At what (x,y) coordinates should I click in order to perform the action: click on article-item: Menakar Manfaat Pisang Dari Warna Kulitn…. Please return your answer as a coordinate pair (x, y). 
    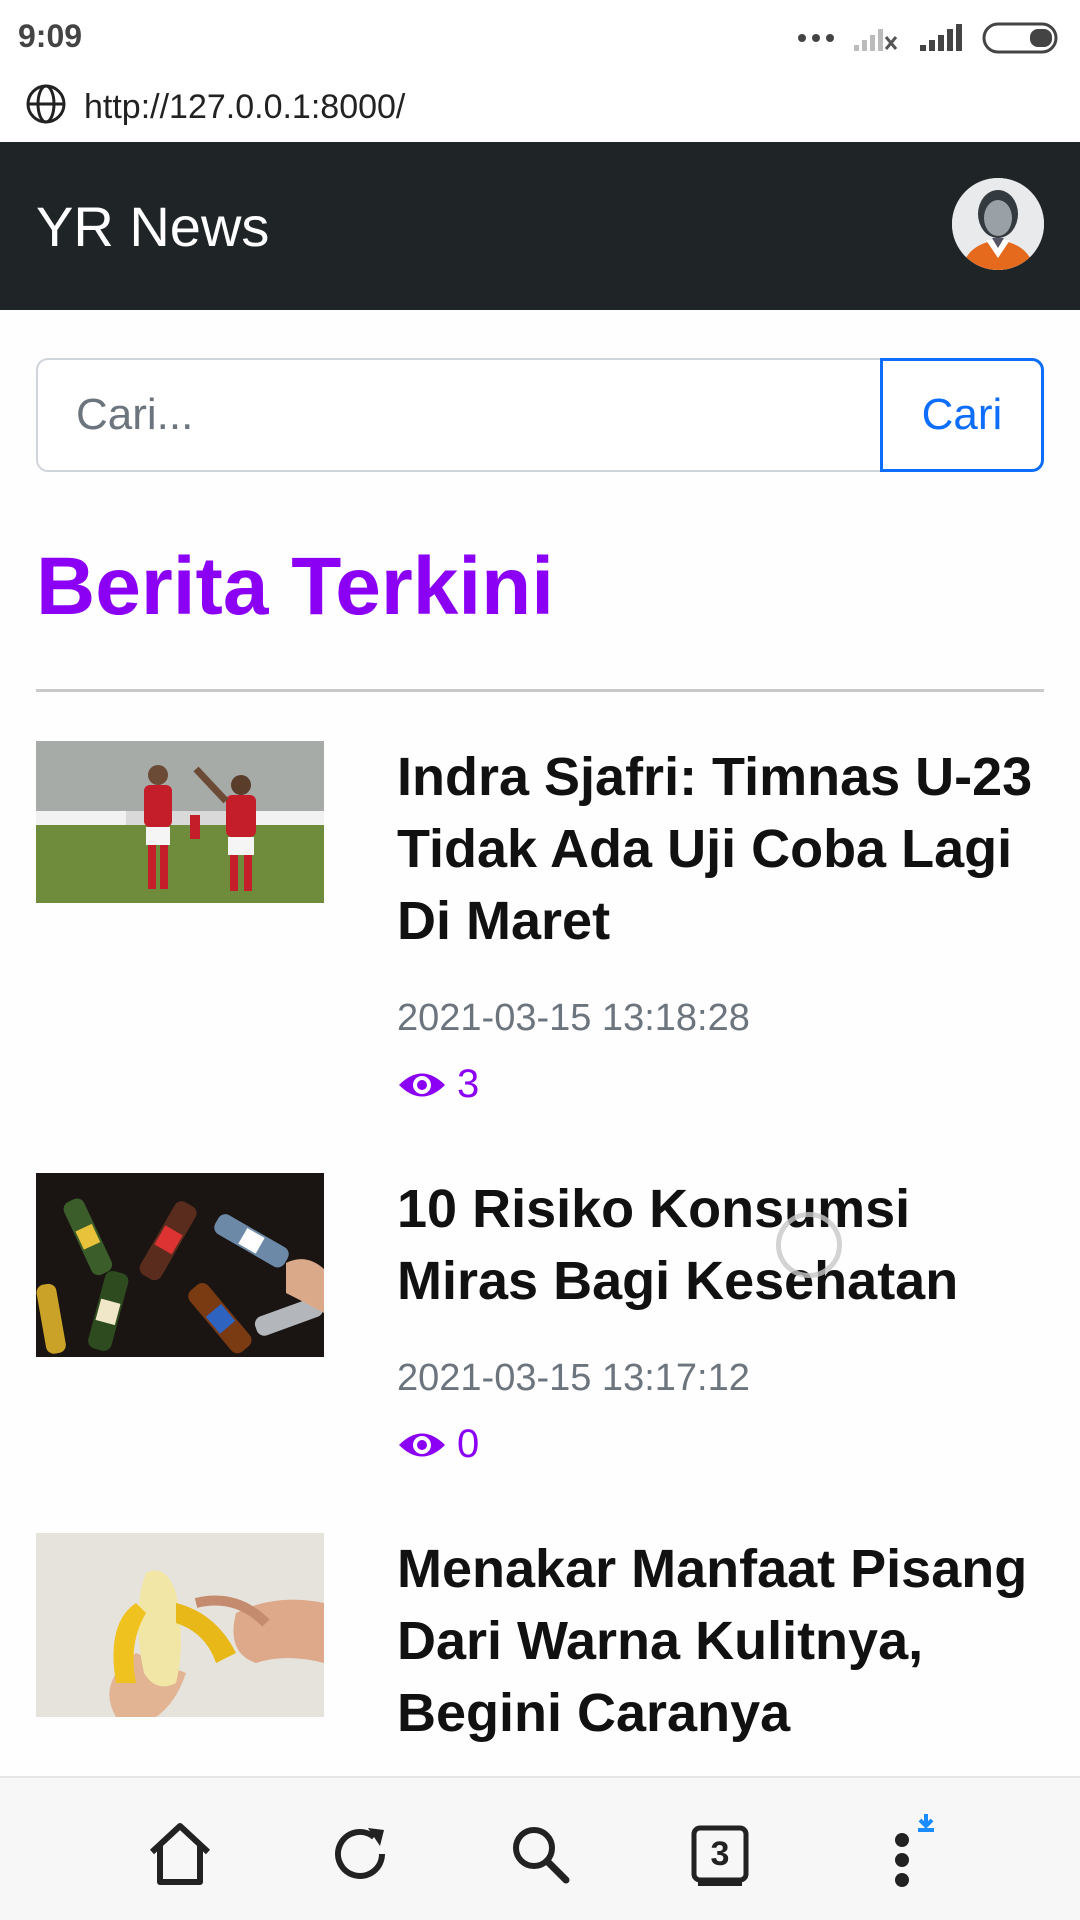
    Looking at the image, I should click on (540, 1653).